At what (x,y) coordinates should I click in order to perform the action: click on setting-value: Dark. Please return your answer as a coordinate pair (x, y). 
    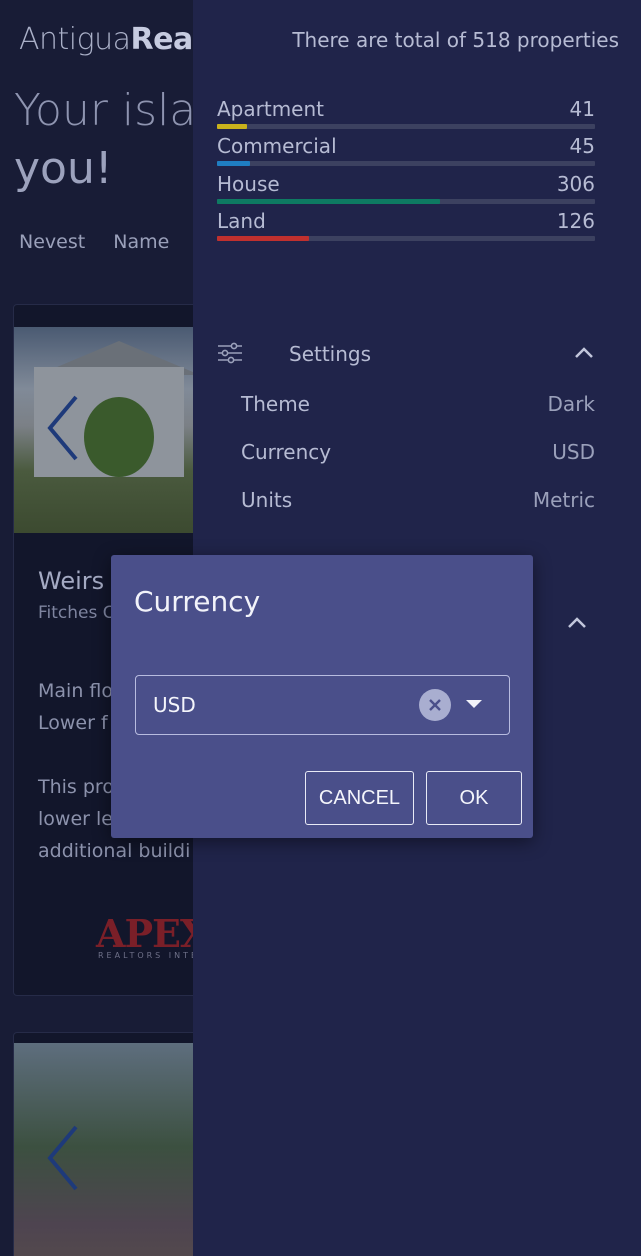
    Looking at the image, I should click on (571, 404).